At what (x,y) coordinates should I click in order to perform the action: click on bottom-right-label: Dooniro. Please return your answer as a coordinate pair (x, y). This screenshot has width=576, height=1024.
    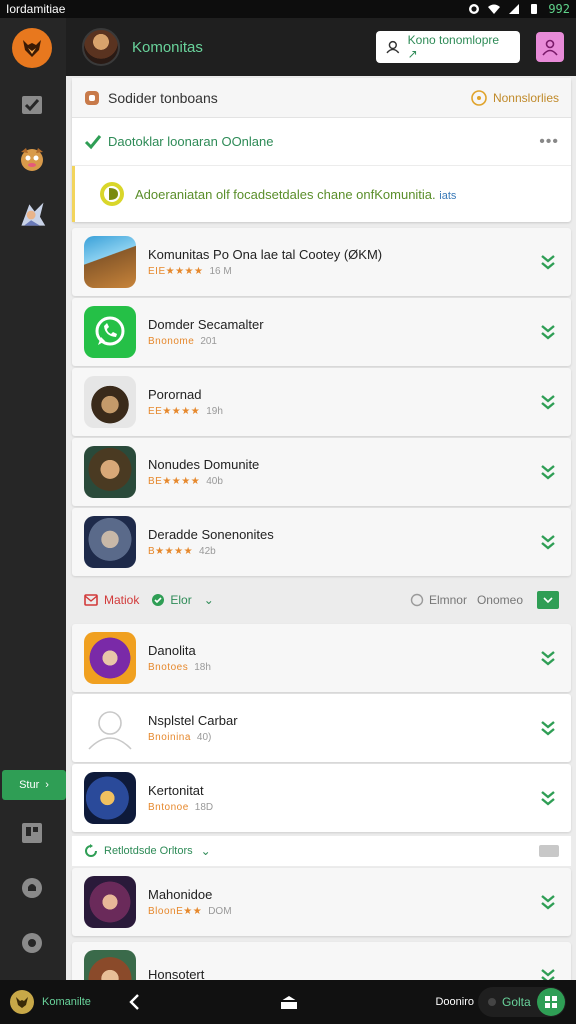
    Looking at the image, I should click on (454, 1002).